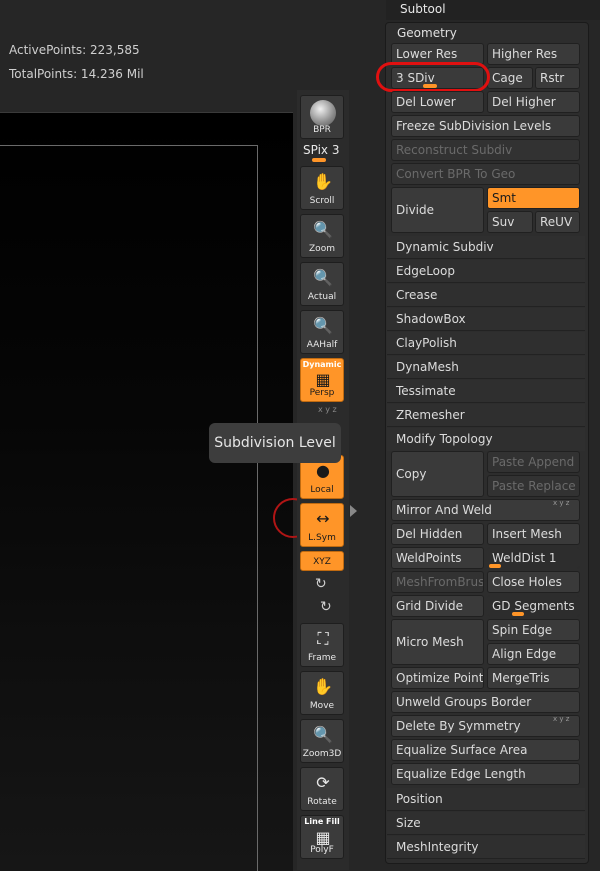 Image resolution: width=600 pixels, height=871 pixels. I want to click on scroll-label: Scroll, so click(322, 201).